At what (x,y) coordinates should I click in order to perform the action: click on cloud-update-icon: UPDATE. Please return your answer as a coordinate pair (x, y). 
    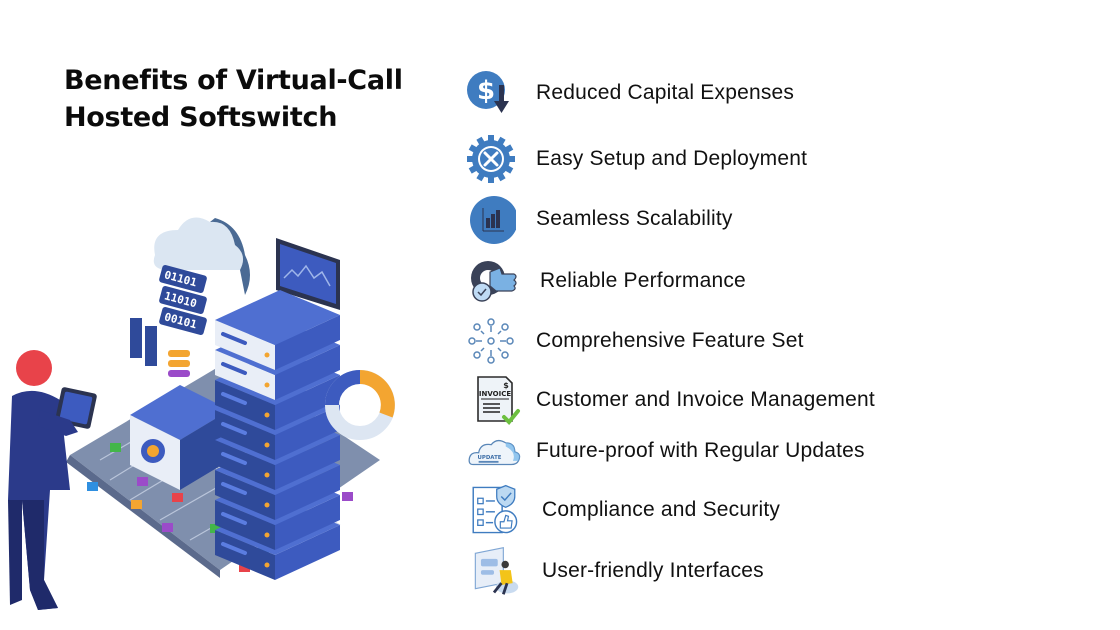
    Looking at the image, I should click on (494, 452).